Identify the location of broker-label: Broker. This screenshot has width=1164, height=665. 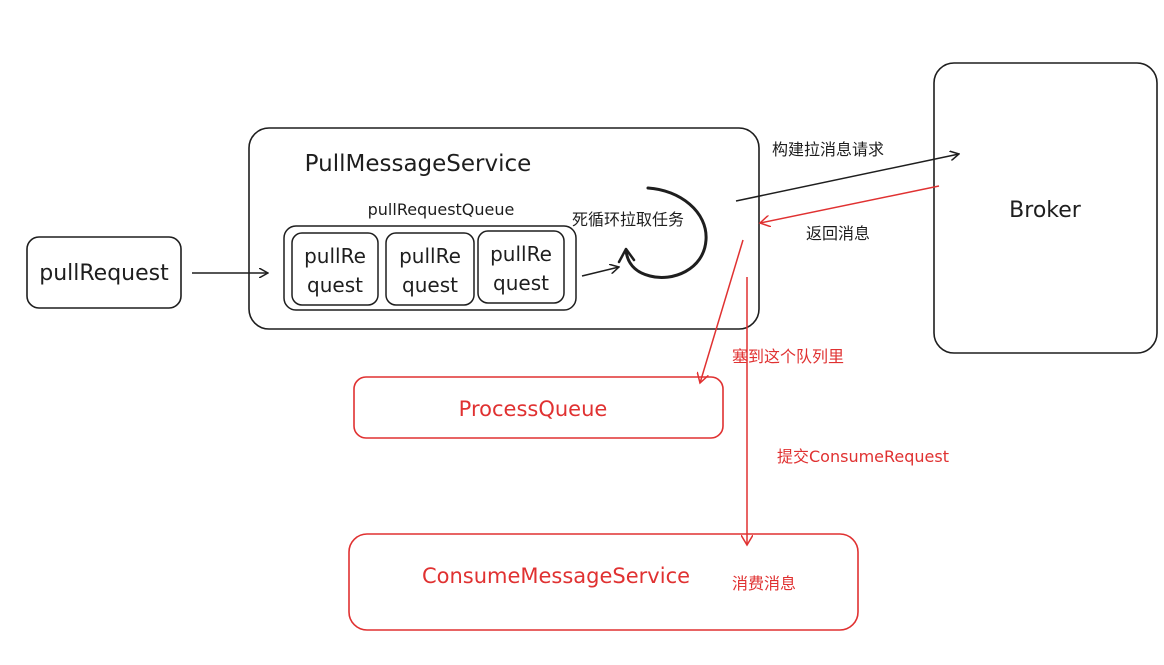
(1045, 210).